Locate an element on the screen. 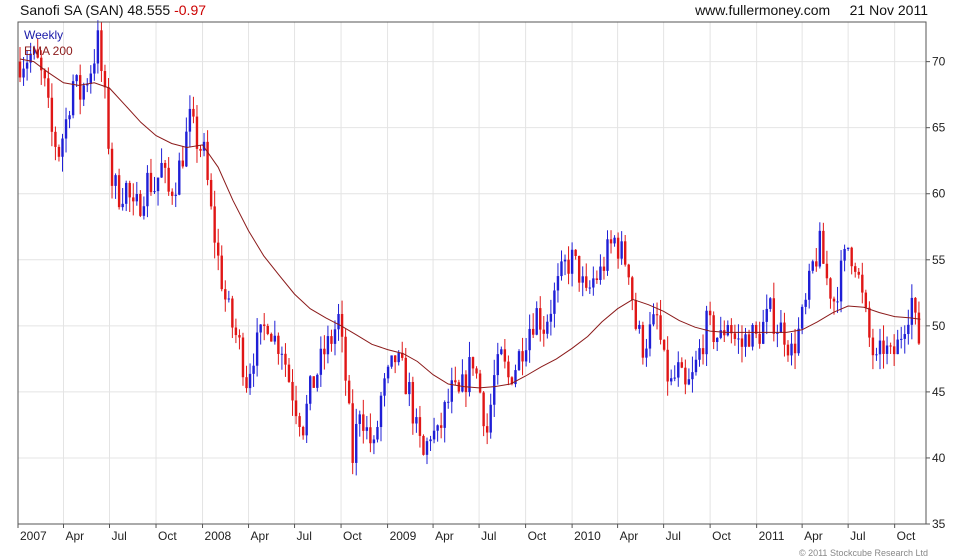  y-axis: 35 40 45 50 55 60 65 70 is located at coordinates (936, 293).